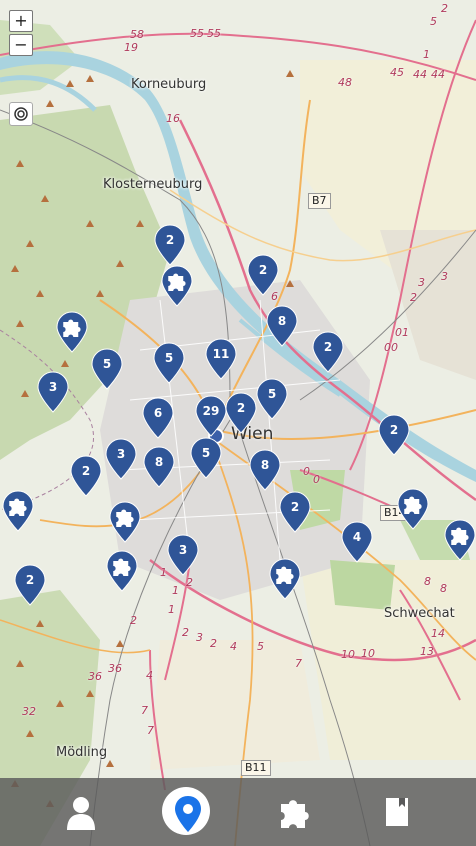 The image size is (476, 846). I want to click on target-icon, so click(21, 114).